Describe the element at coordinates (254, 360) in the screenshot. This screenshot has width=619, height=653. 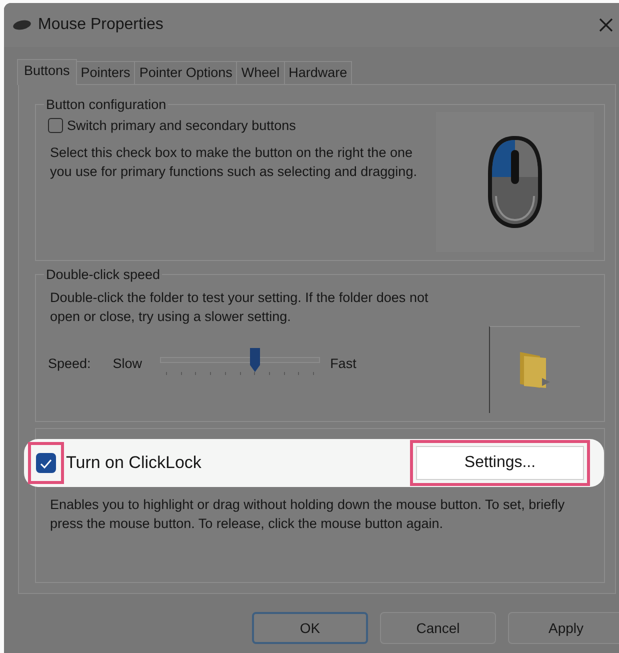
I see `slider-thumb` at that location.